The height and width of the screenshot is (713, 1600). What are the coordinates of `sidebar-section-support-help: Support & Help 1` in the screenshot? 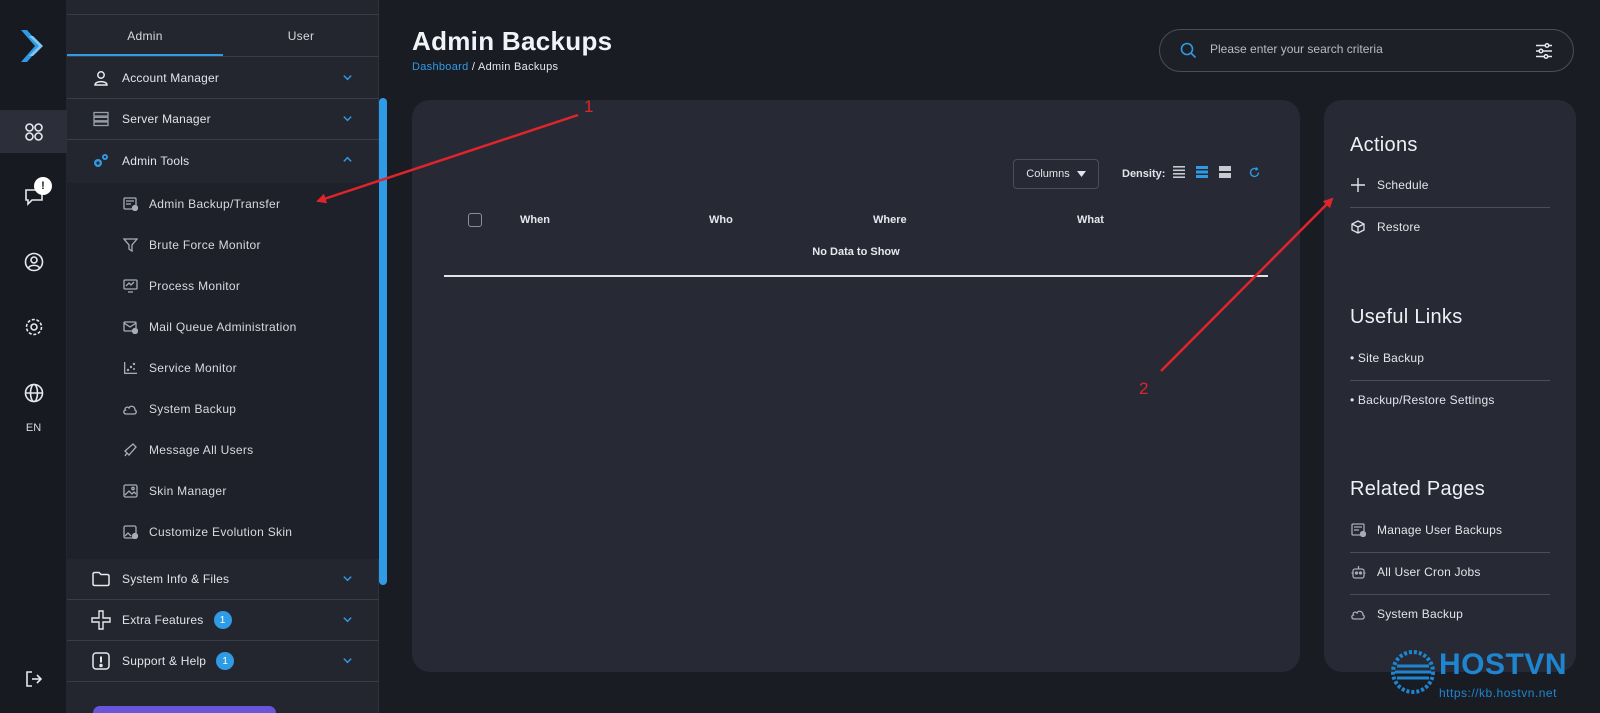 It's located at (223, 661).